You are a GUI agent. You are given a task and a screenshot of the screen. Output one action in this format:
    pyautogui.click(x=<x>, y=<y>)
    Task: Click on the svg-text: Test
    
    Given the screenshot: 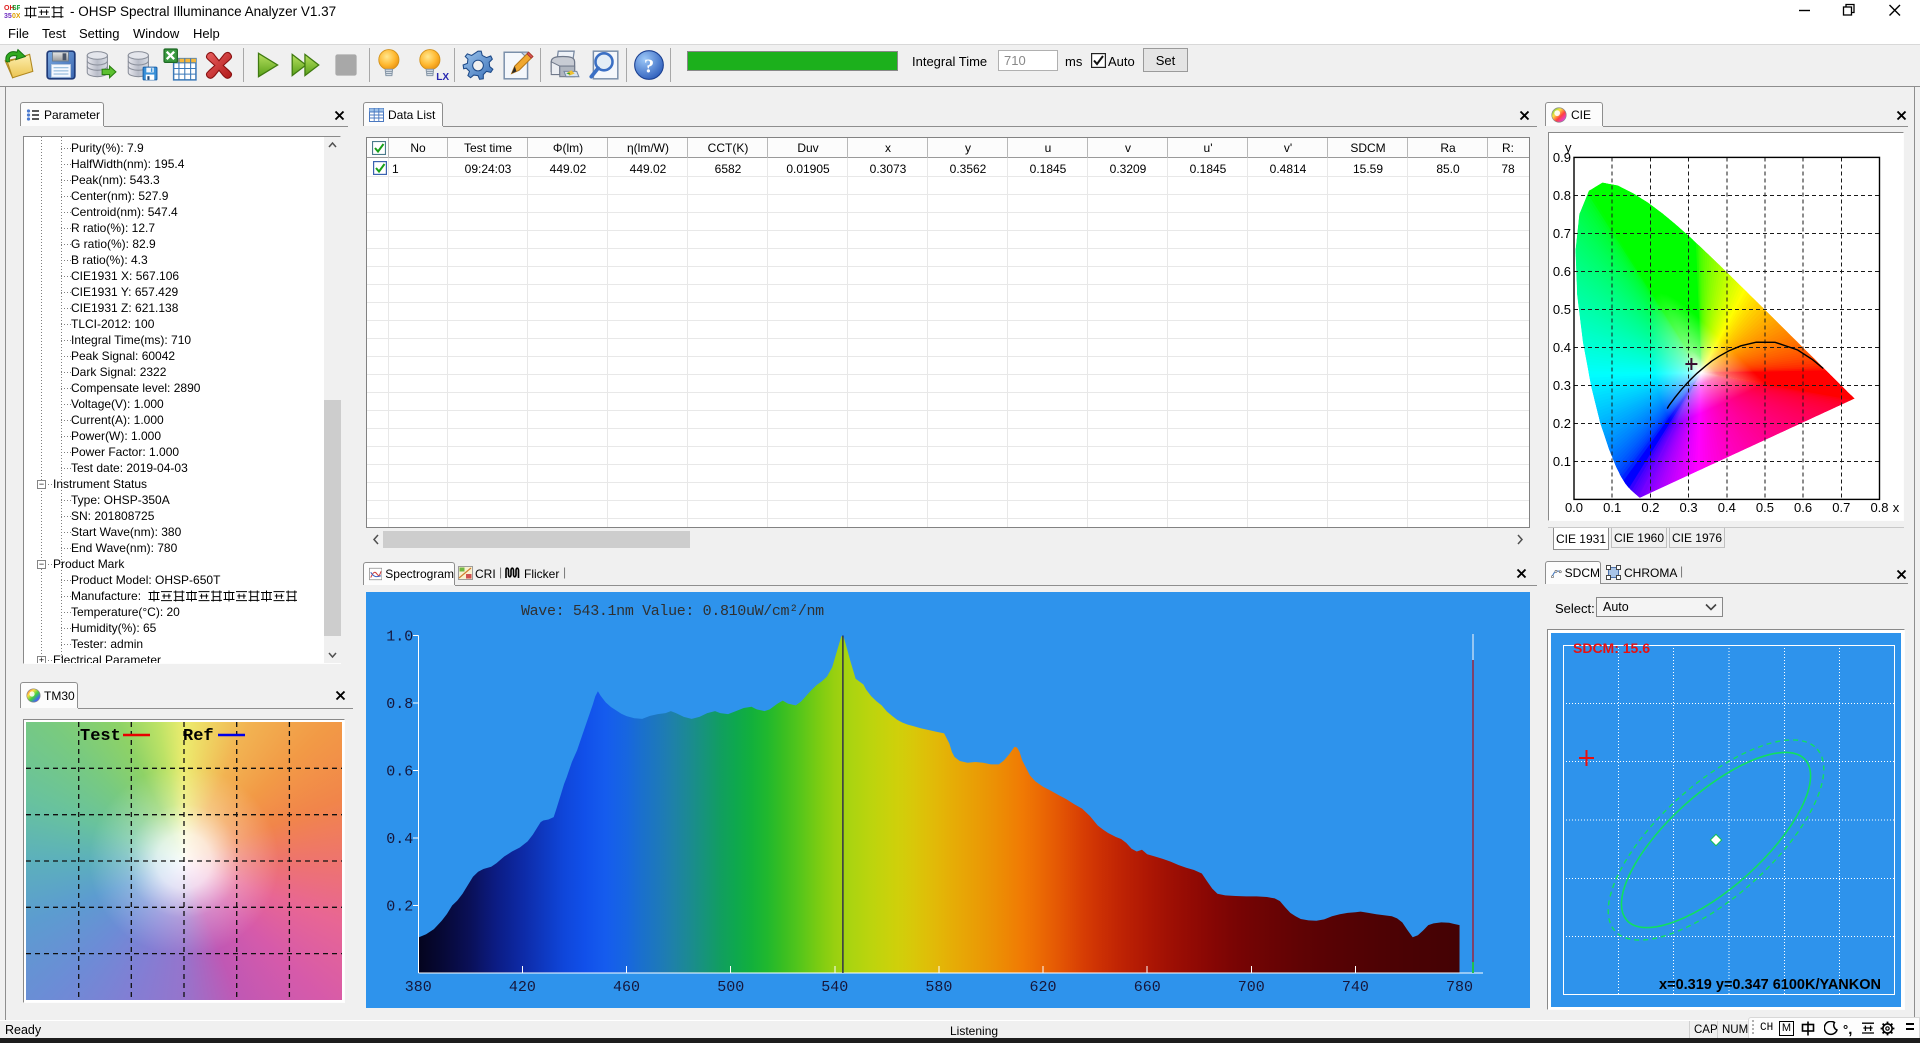 What is the action you would take?
    pyautogui.click(x=100, y=736)
    